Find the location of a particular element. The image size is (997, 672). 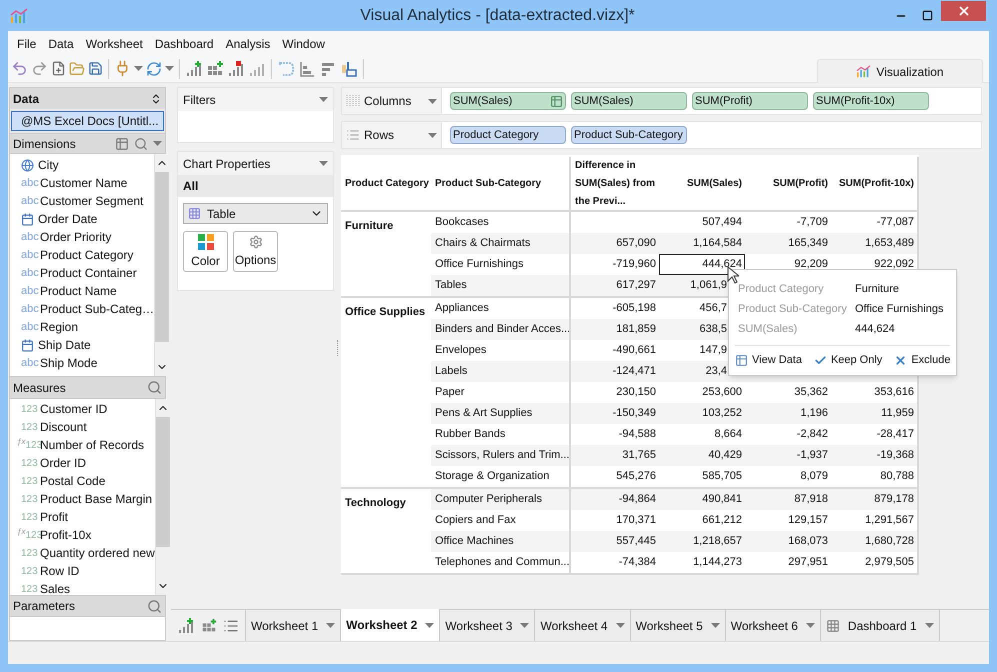

shelf-pill: SUM(Profit-10x) is located at coordinates (871, 101).